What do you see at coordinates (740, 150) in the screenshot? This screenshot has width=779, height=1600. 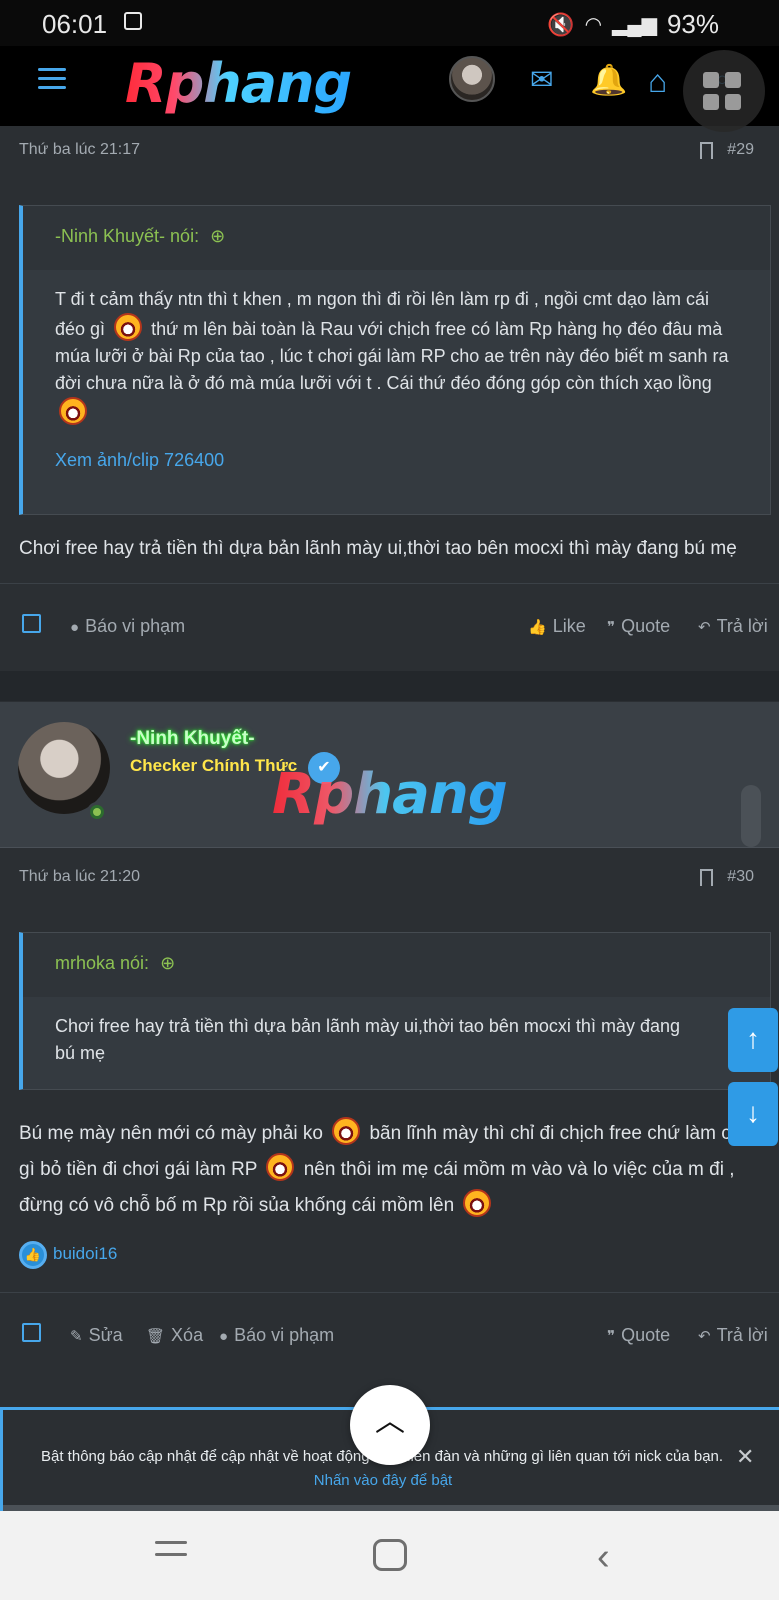 I see `post-number: #29` at bounding box center [740, 150].